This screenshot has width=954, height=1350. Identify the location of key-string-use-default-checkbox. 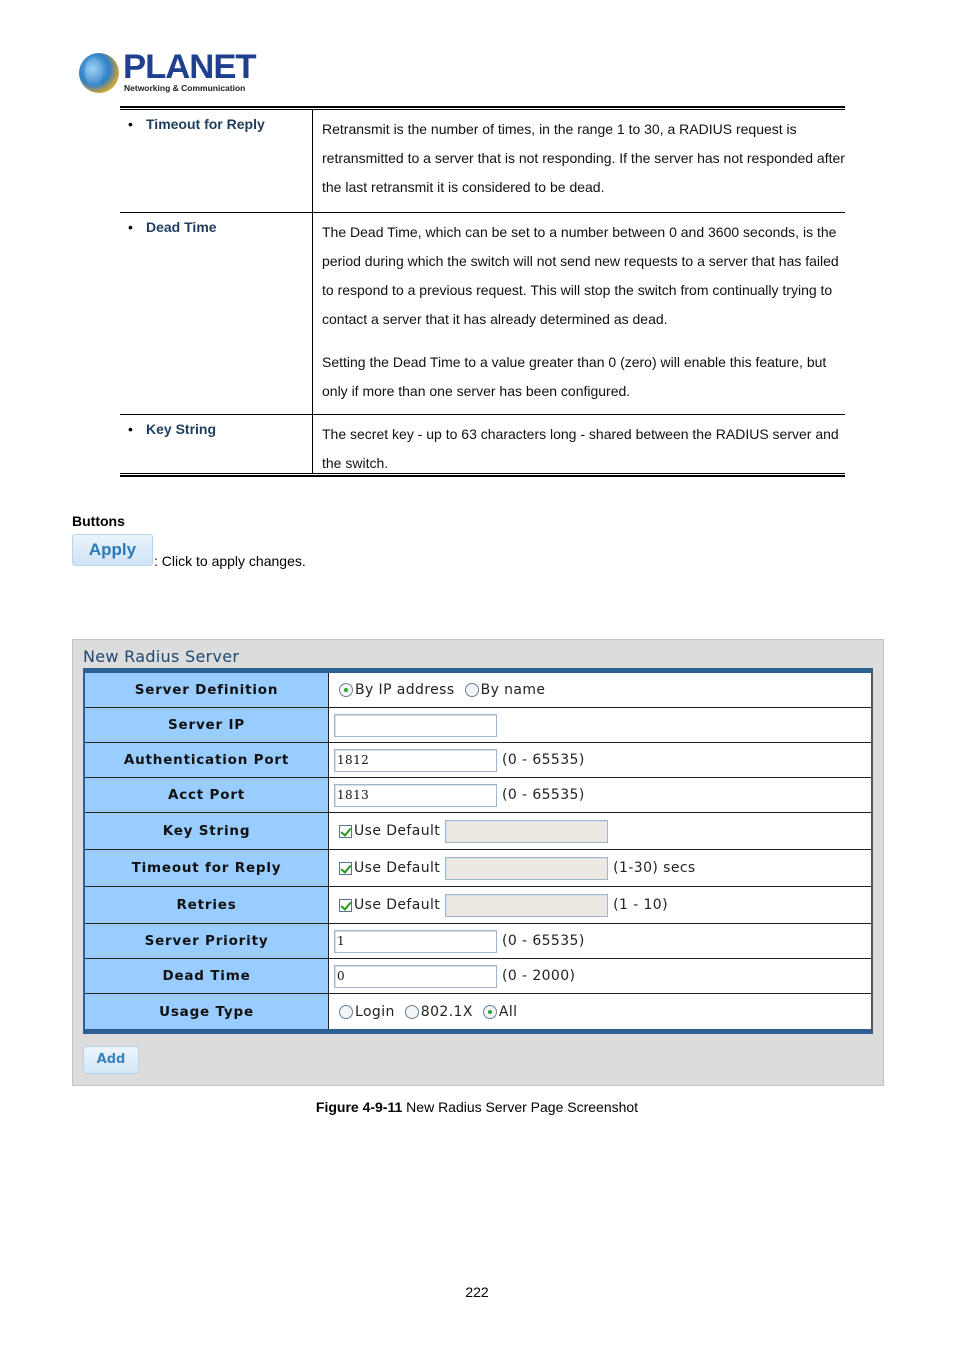
(345, 831).